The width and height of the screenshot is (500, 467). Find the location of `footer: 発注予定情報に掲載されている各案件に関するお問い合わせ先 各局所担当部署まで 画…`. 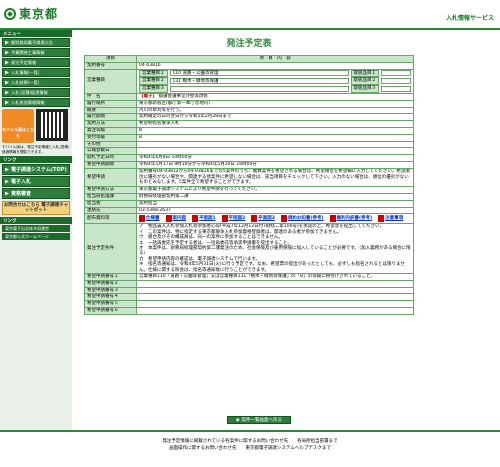

footer: 発注予定情報に掲載されている各案件に関するお問い合わせ先 各局所担当部署まで 画… is located at coordinates (250, 448).